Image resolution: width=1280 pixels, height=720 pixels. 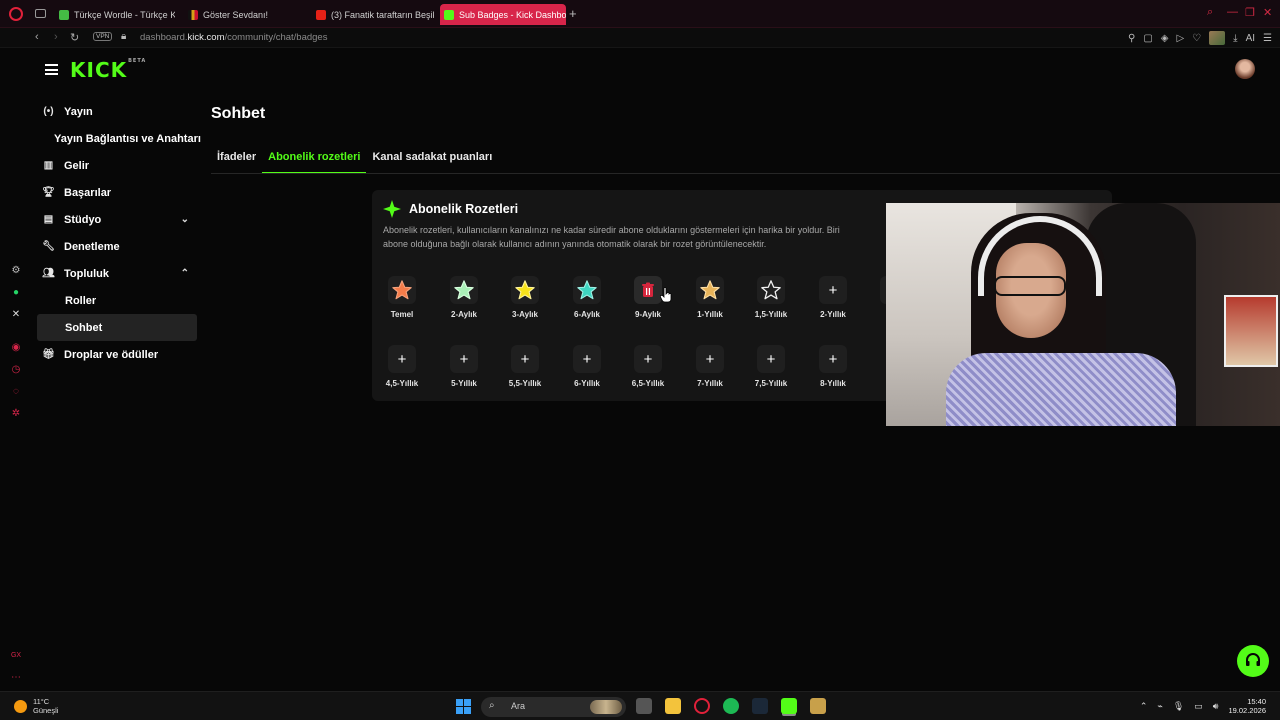 I want to click on pin-icon: ⚲, so click(x=1131, y=38).